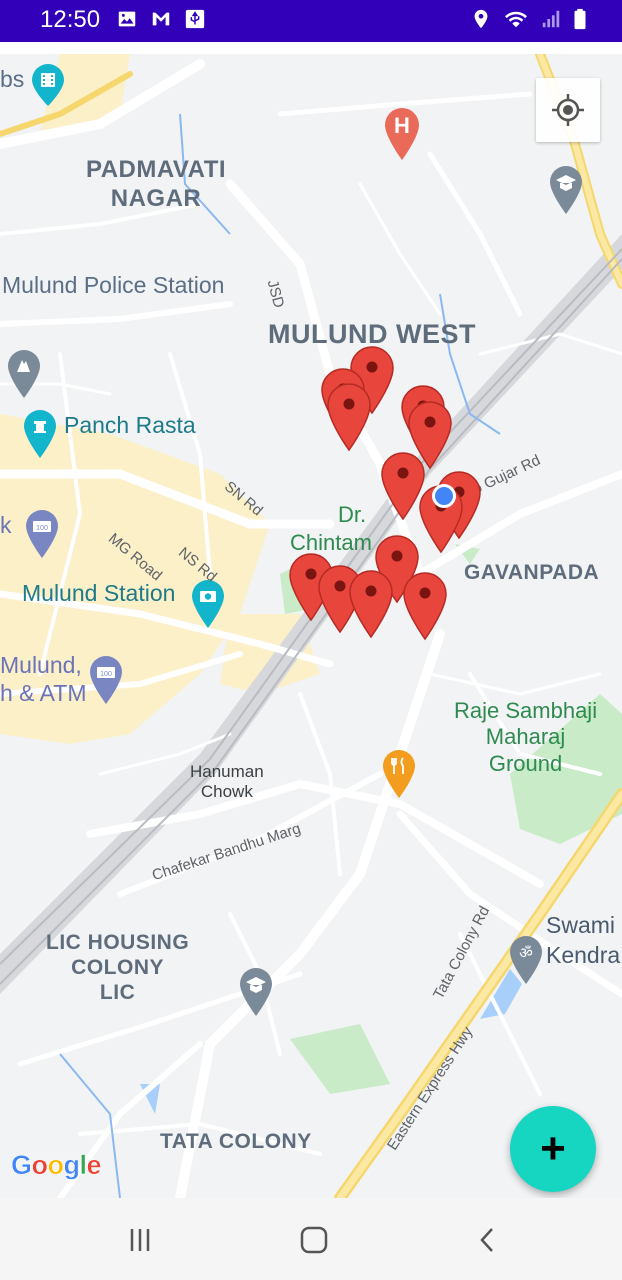  Describe the element at coordinates (41, 665) in the screenshot. I see `label-mulund-atm-1: Mulund,` at that location.